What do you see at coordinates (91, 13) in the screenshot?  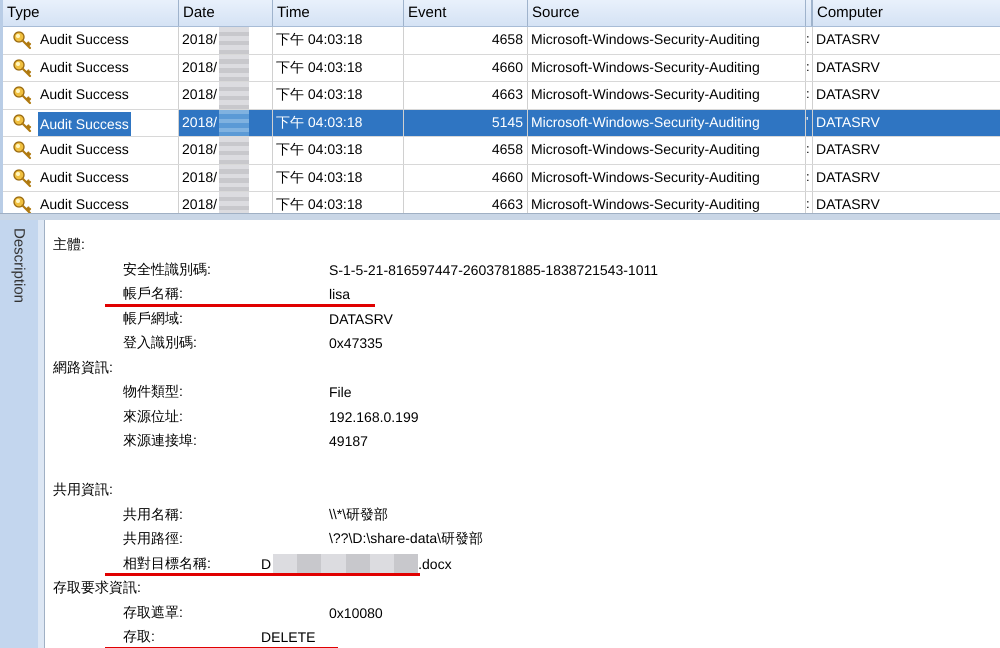 I see `column-header: Type` at bounding box center [91, 13].